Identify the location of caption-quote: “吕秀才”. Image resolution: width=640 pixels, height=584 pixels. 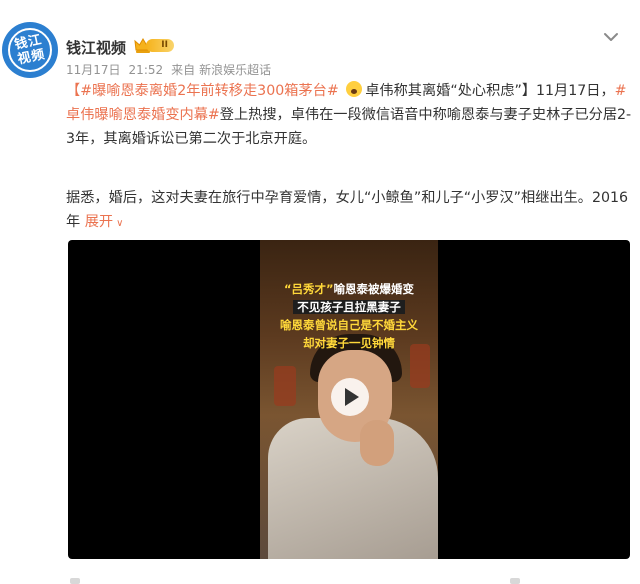
(308, 289).